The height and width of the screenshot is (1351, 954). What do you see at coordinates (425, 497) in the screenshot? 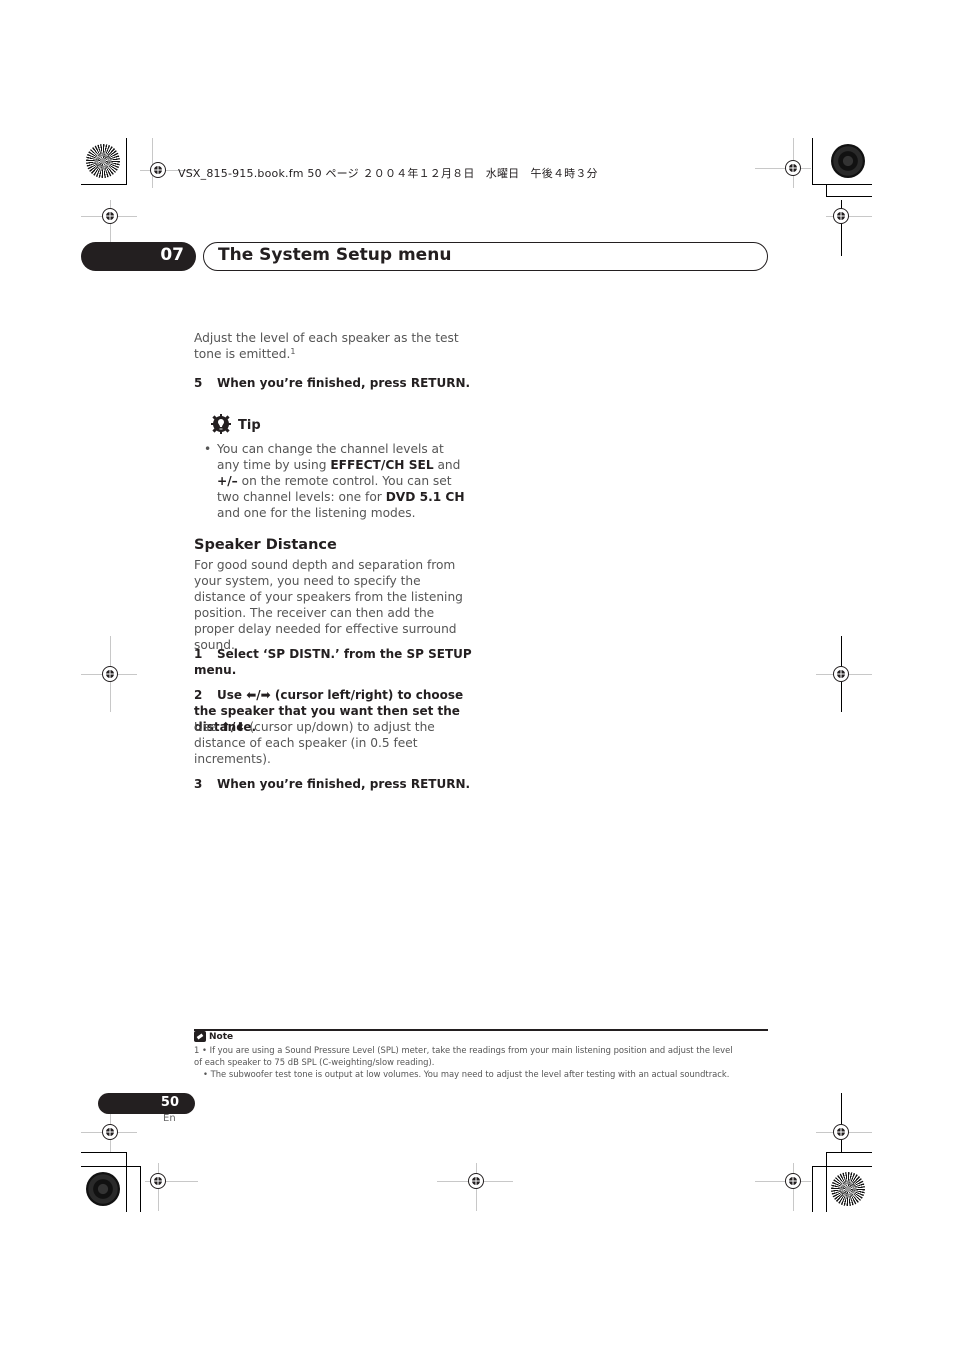
I see `button-name-dvd-51-ch: DVD 5.1 CH` at bounding box center [425, 497].